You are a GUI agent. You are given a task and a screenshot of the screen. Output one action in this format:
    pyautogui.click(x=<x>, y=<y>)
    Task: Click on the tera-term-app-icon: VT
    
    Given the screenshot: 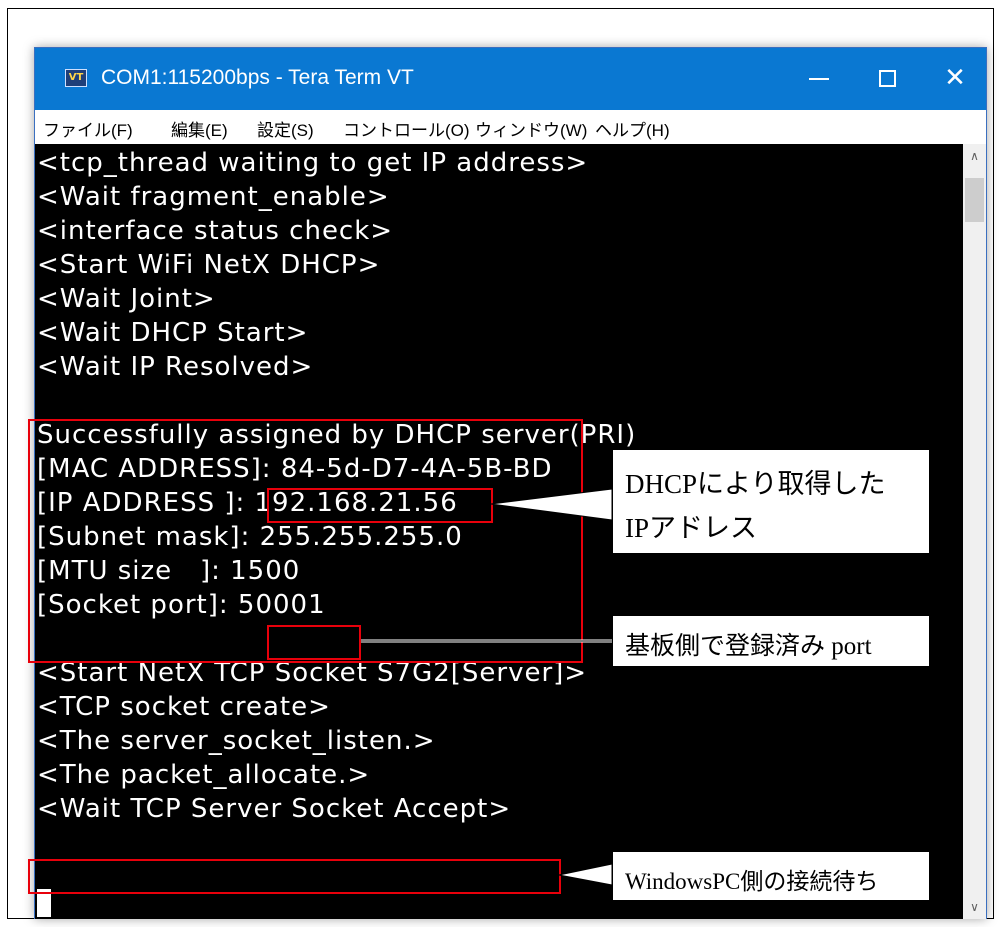 What is the action you would take?
    pyautogui.click(x=76, y=78)
    